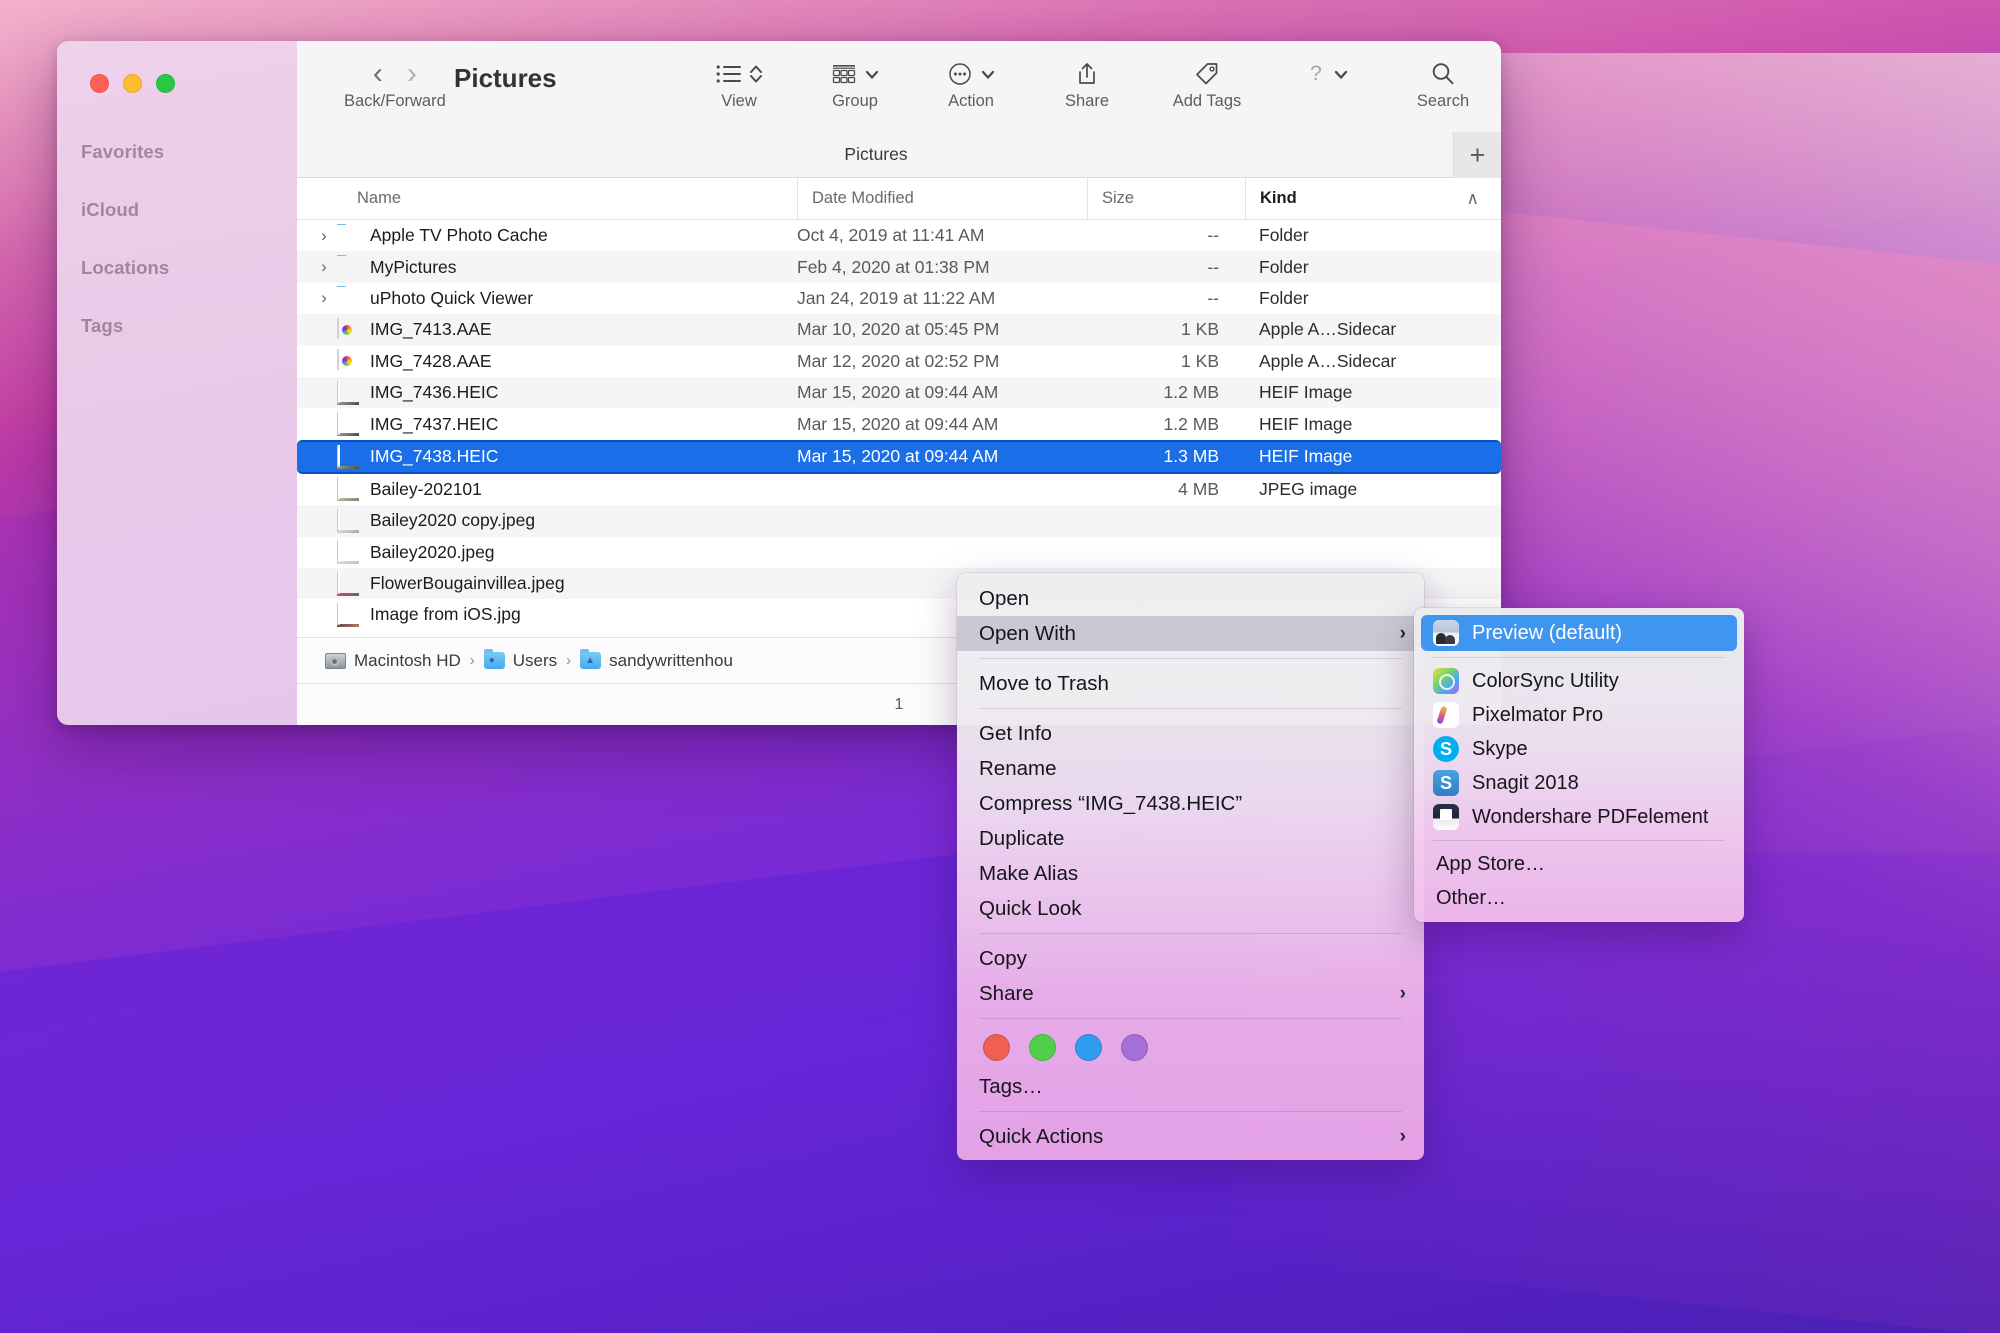  Describe the element at coordinates (1166, 198) in the screenshot. I see `column-header-size: Size` at that location.